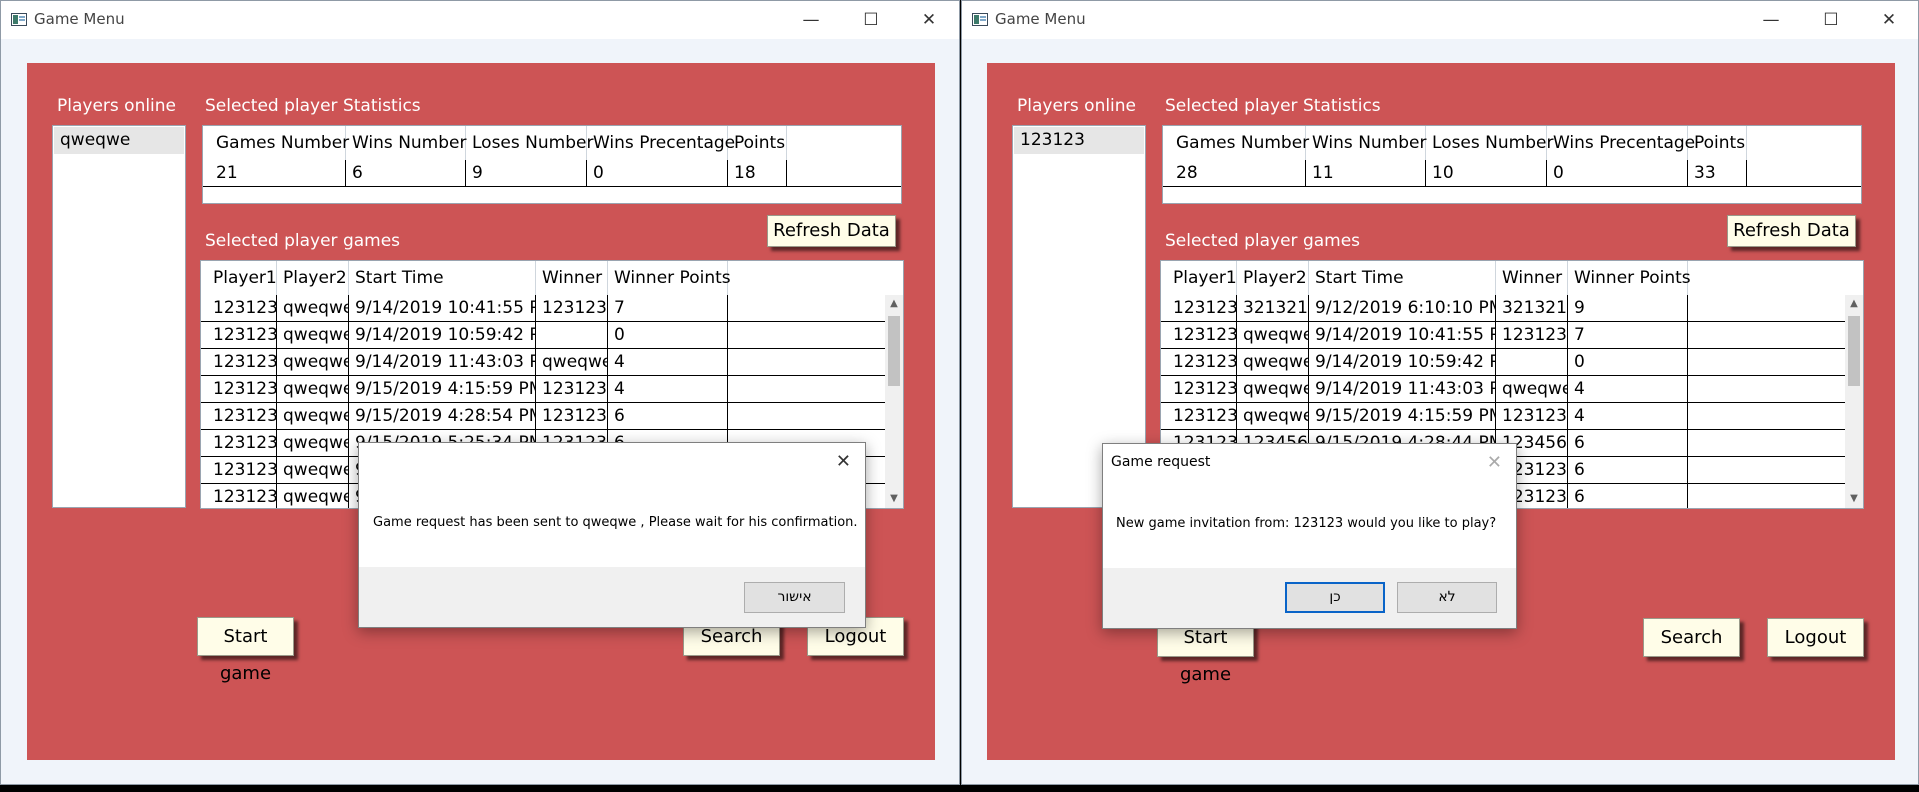 The height and width of the screenshot is (792, 1919). What do you see at coordinates (1628, 308) in the screenshot?
I see `table-cell: 9` at bounding box center [1628, 308].